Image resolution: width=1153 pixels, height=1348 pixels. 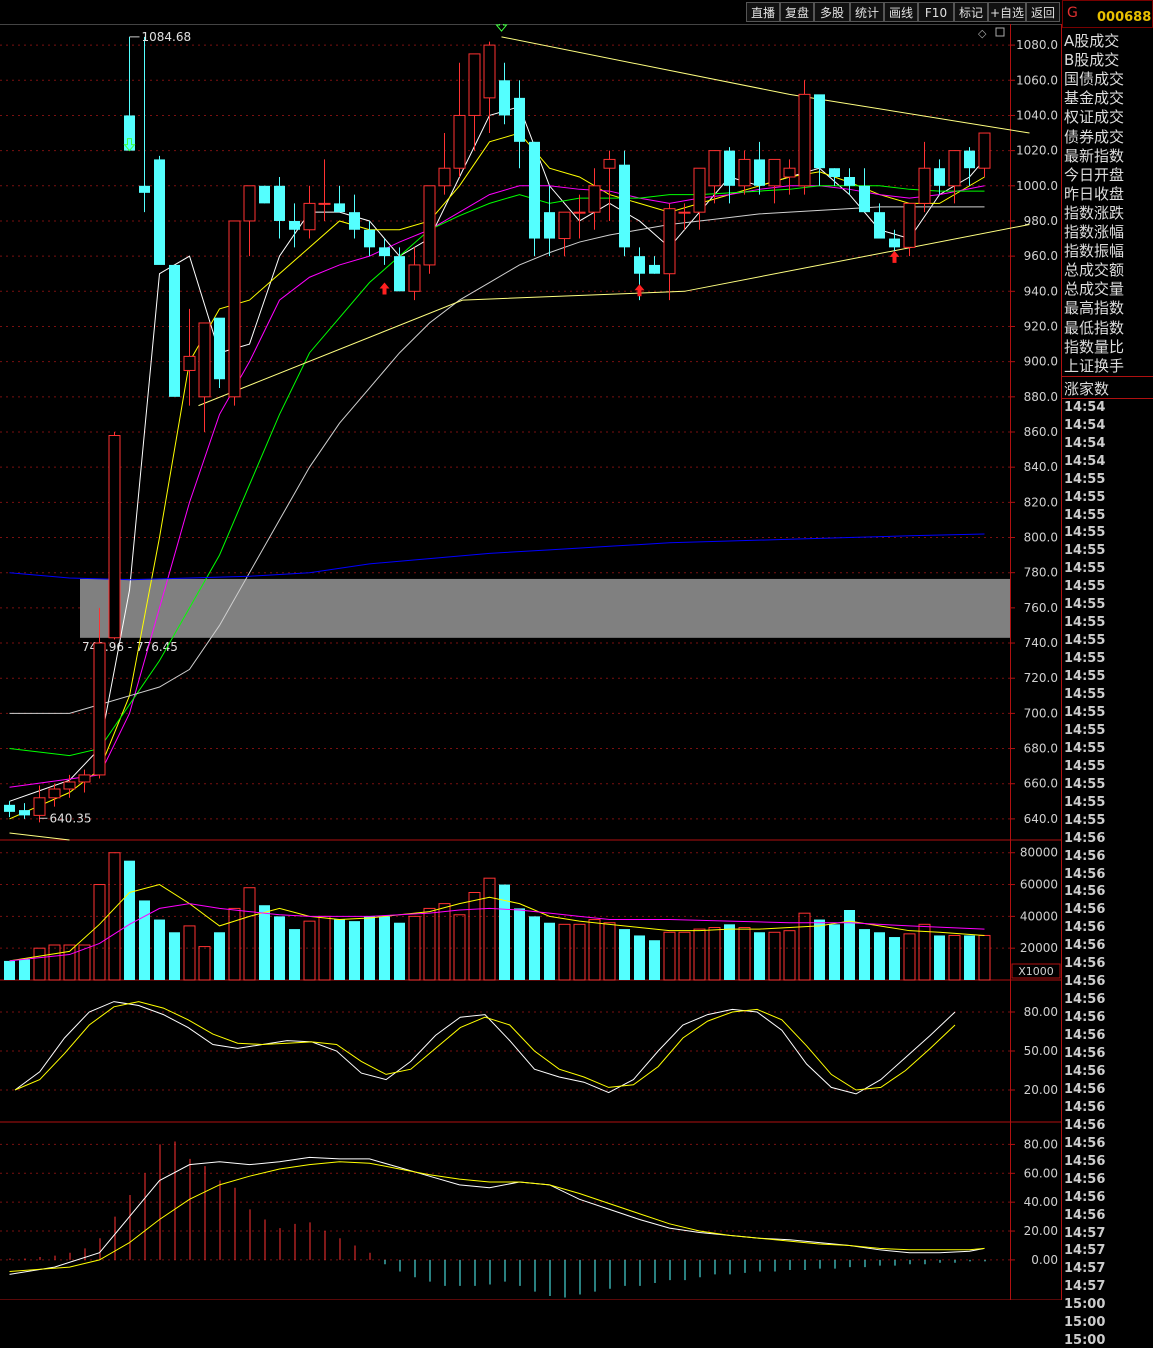 What do you see at coordinates (971, 12) in the screenshot?
I see `mark-button: 标记` at bounding box center [971, 12].